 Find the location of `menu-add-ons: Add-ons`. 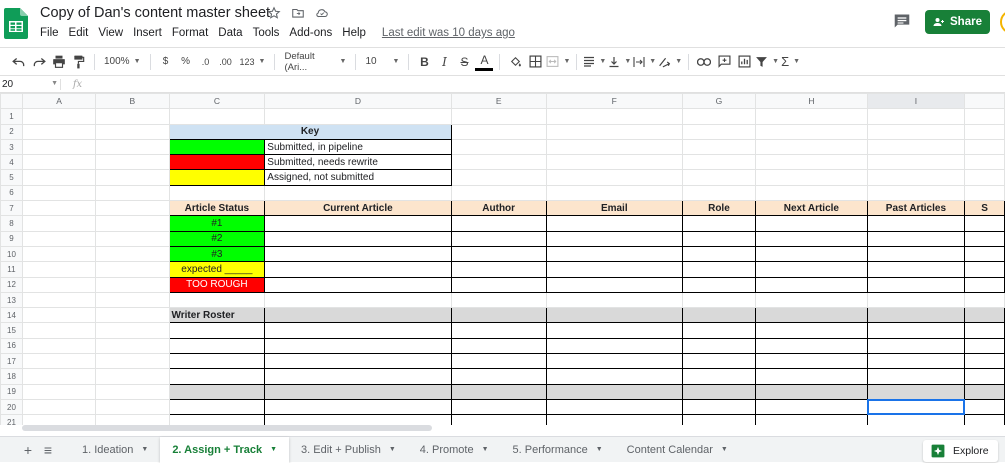

menu-add-ons: Add-ons is located at coordinates (310, 33).